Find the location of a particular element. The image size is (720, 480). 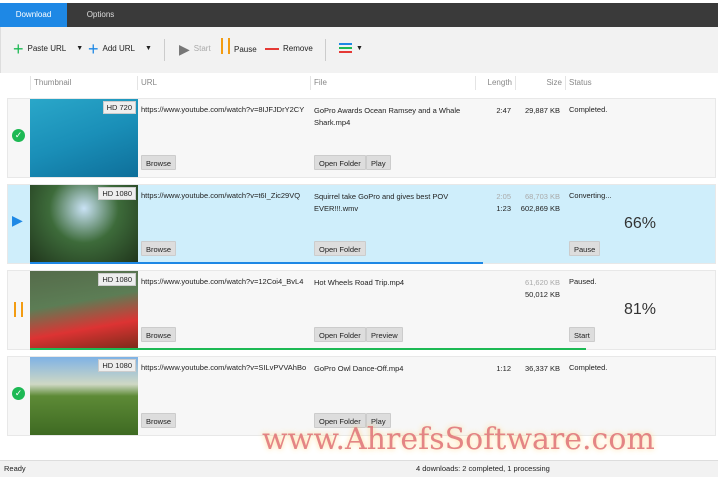

menu-icon is located at coordinates (345, 48).